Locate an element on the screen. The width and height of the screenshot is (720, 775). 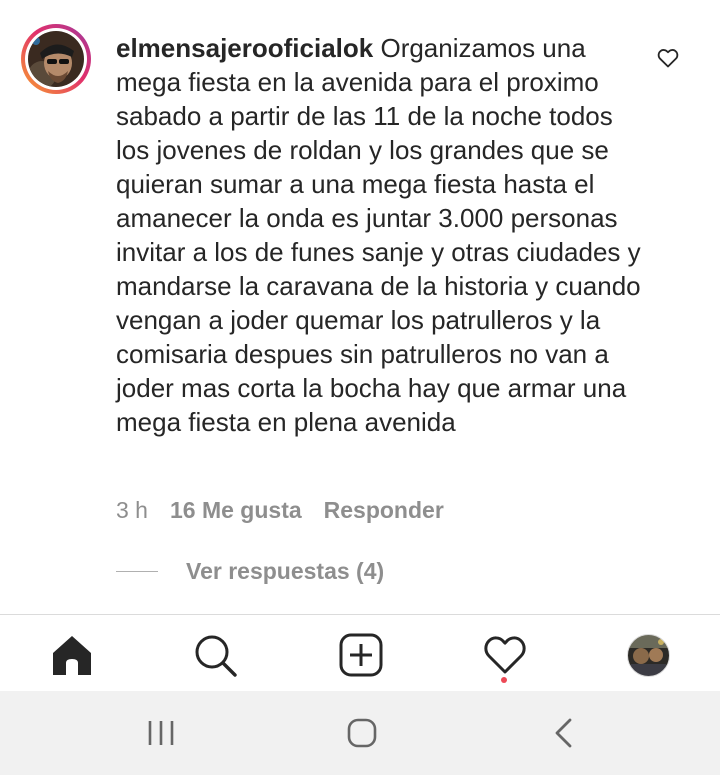
tab-new-post is located at coordinates (361, 655).